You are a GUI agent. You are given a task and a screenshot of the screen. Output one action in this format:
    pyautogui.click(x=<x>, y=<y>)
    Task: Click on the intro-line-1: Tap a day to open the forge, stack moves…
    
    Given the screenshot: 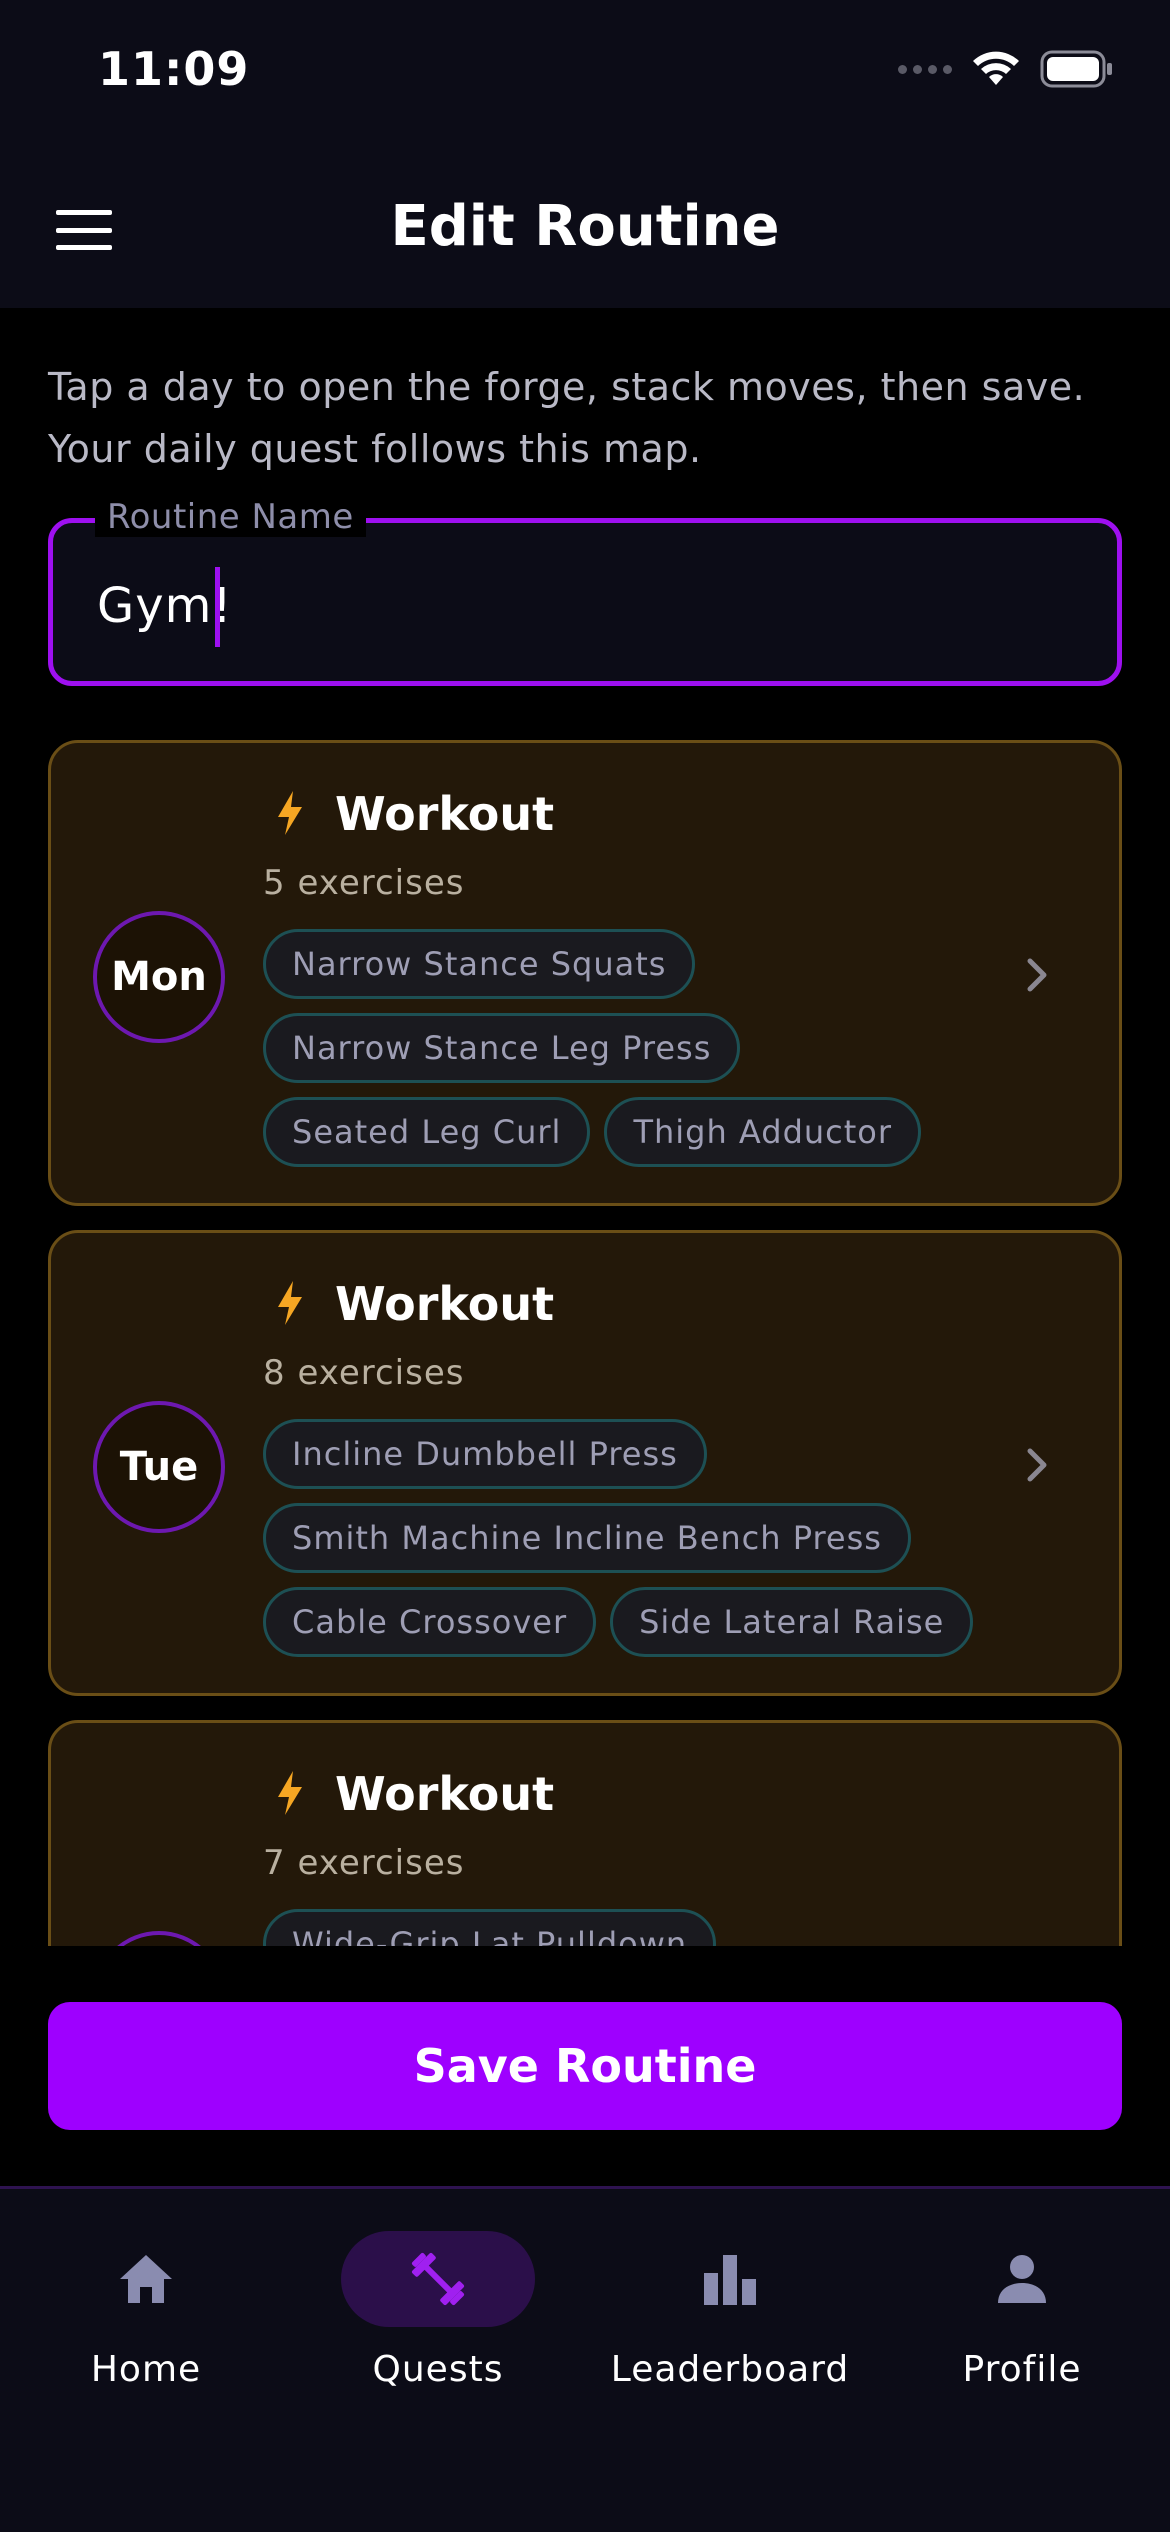 What is the action you would take?
    pyautogui.click(x=567, y=387)
    